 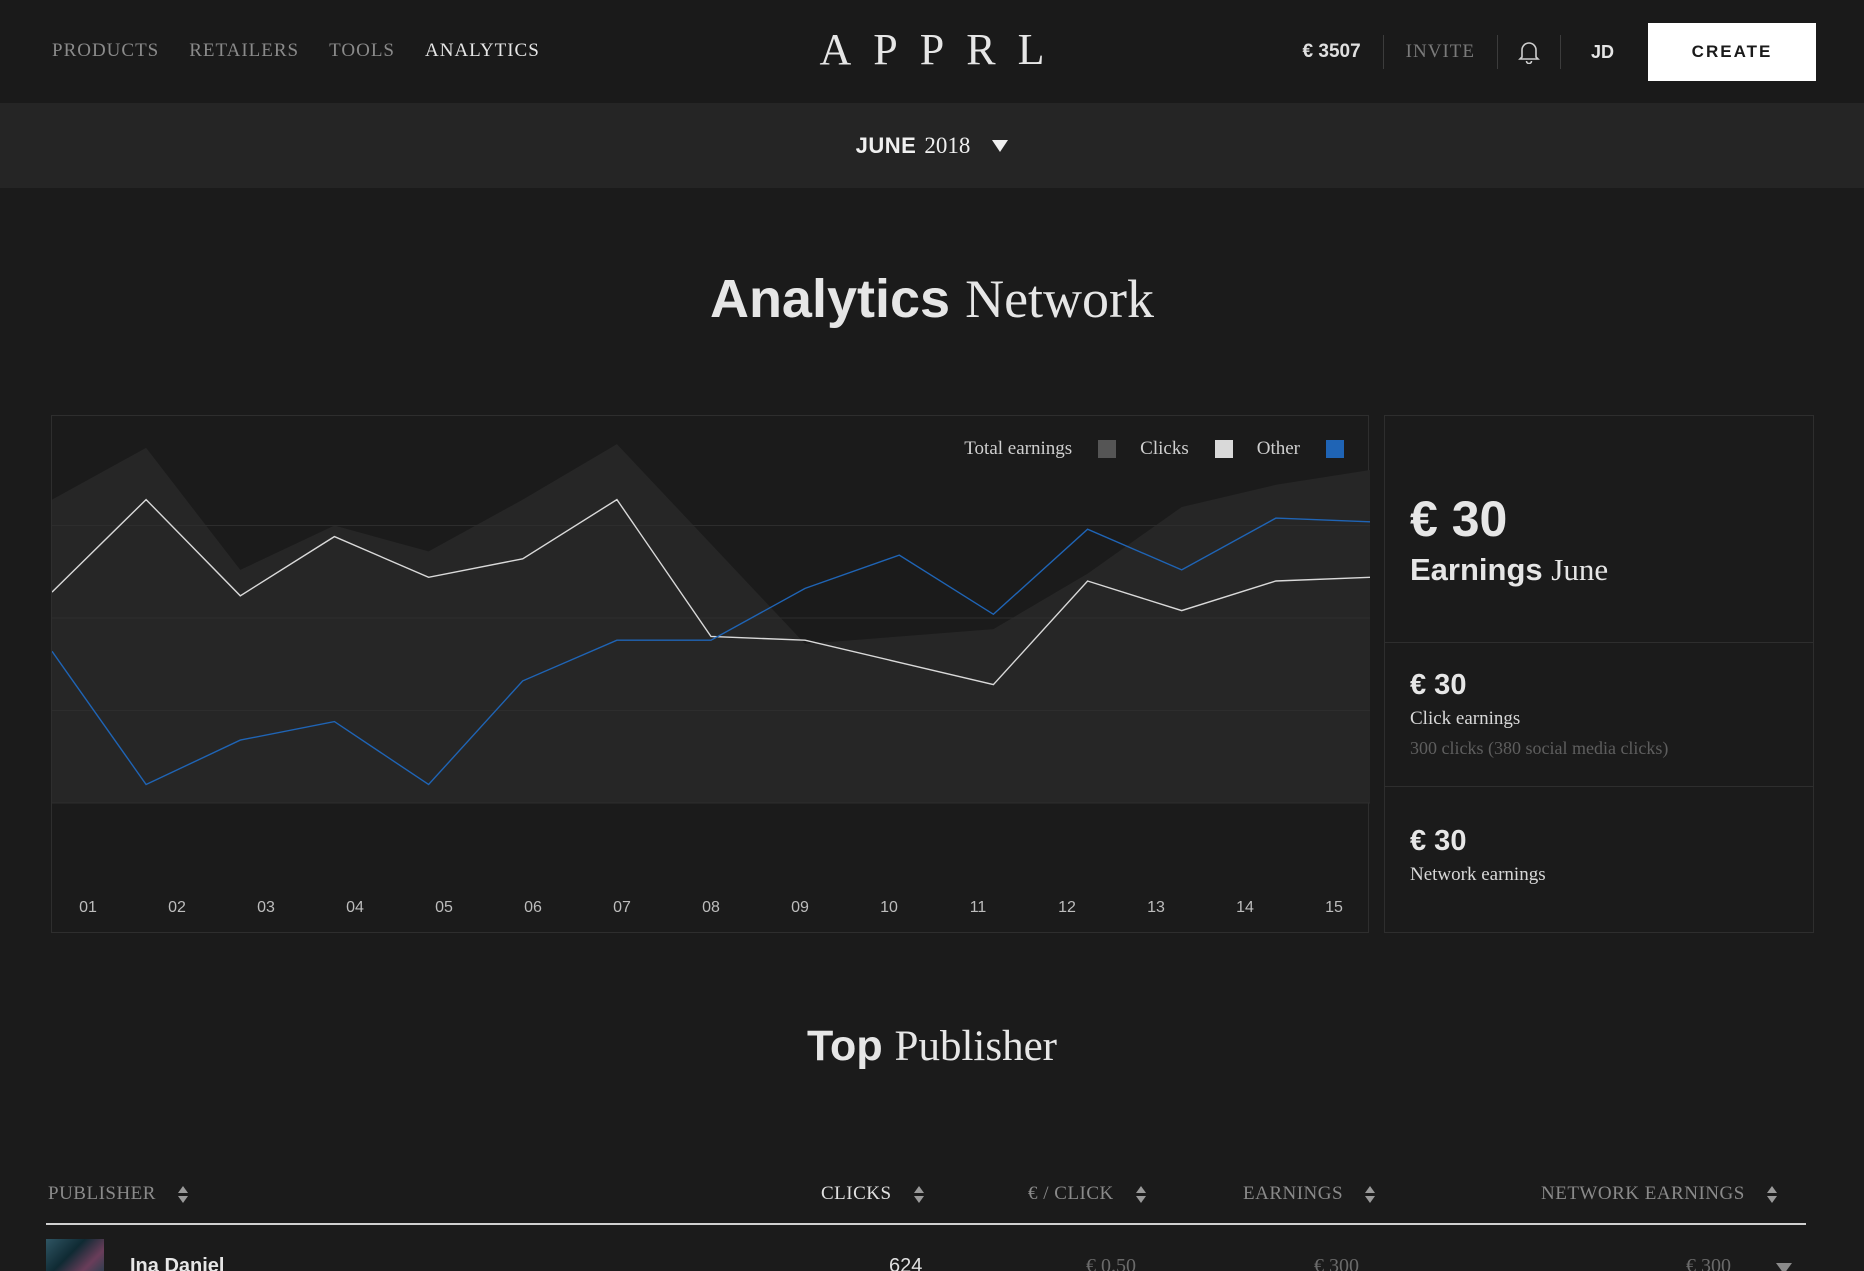 I want to click on x-tick-label: 09, so click(x=800, y=907).